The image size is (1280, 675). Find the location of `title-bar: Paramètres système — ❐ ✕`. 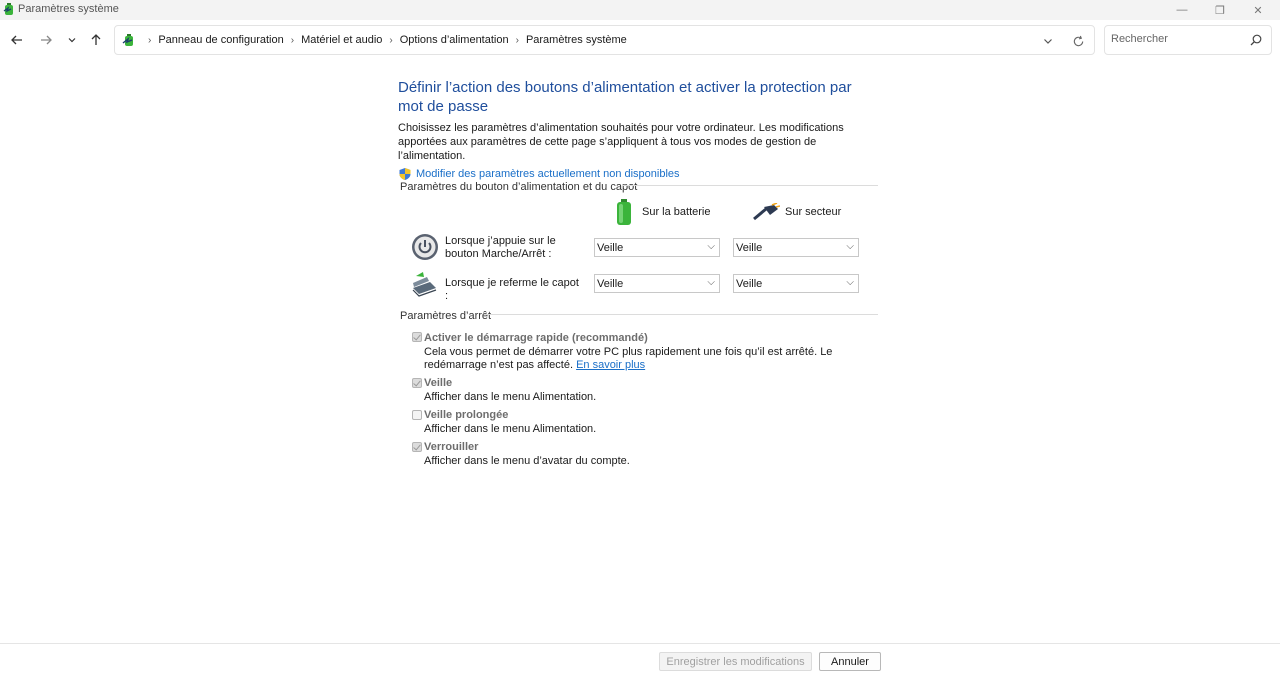

title-bar: Paramètres système — ❐ ✕ is located at coordinates (640, 10).